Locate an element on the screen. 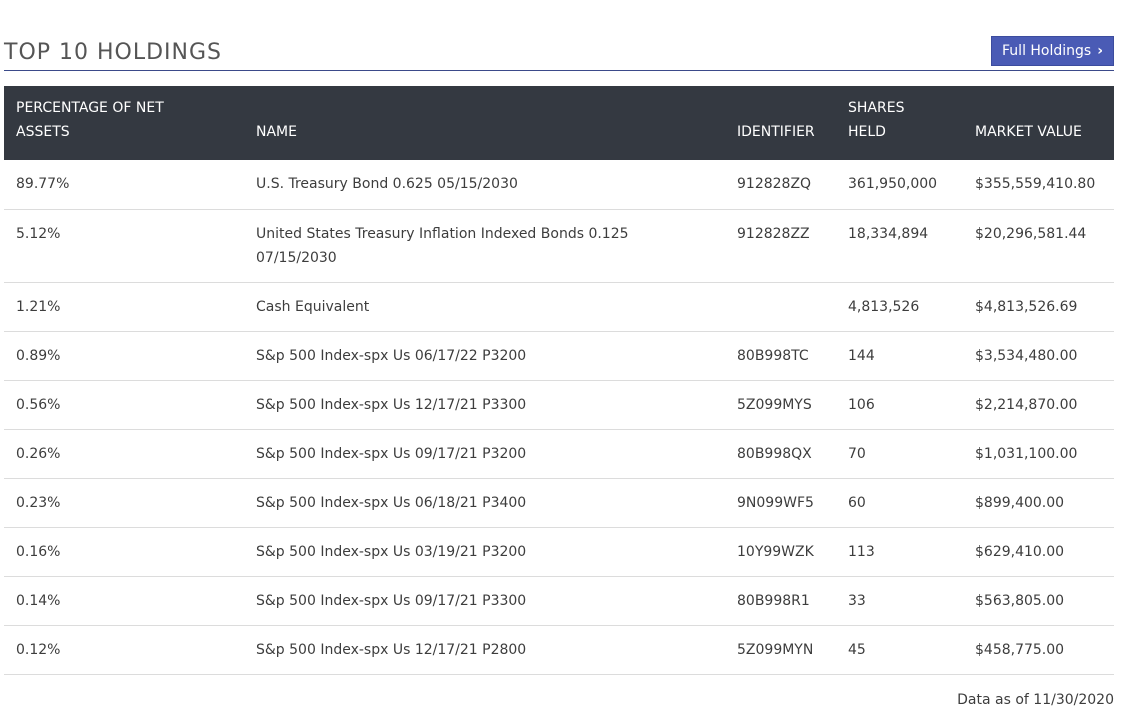 The image size is (1139, 720). cell-shares: 144 is located at coordinates (899, 356).